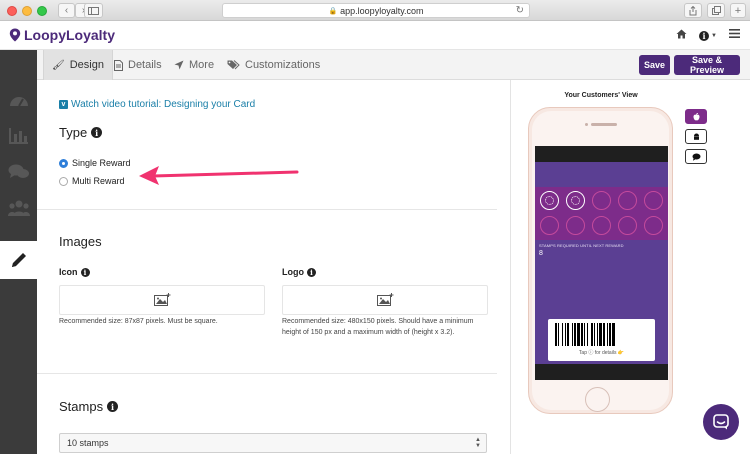  I want to click on share-icon, so click(693, 10).